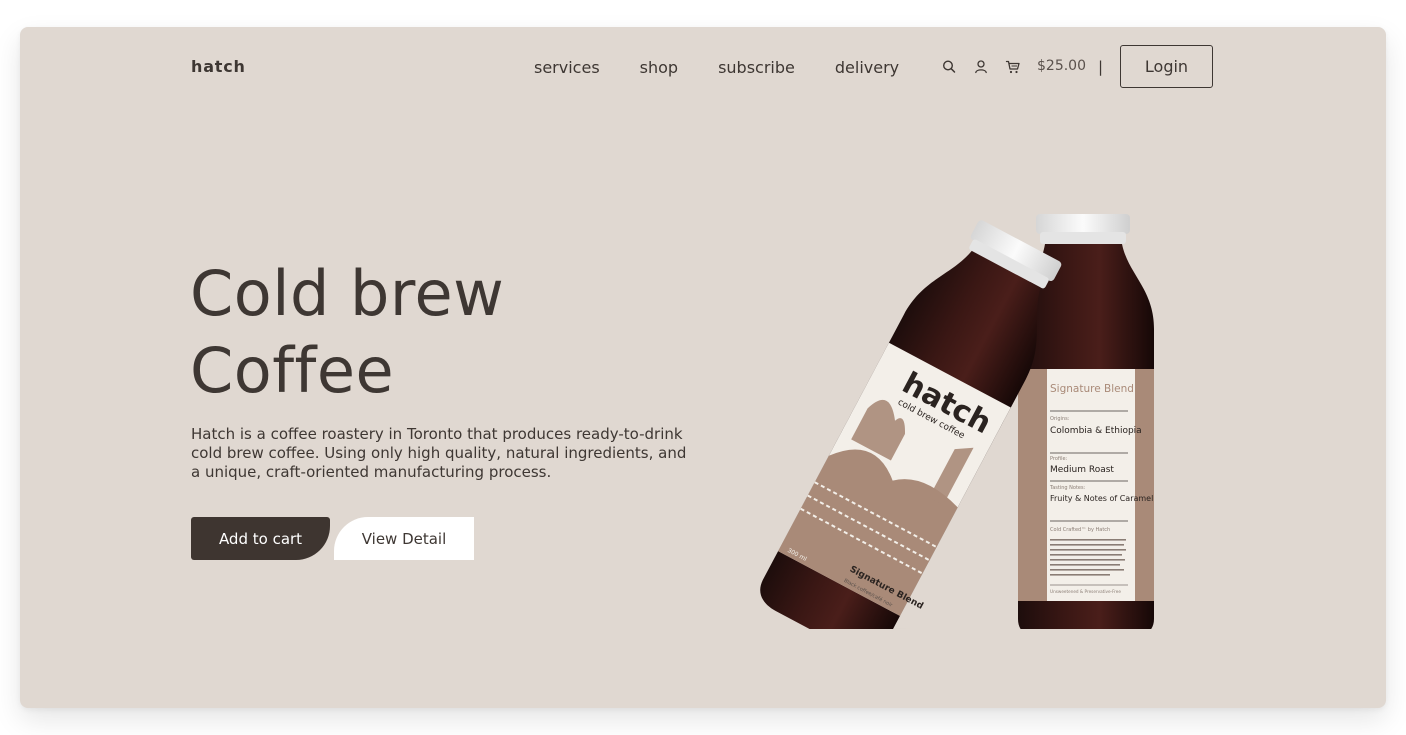 The width and height of the screenshot is (1406, 735). What do you see at coordinates (347, 332) in the screenshot?
I see `hero-title: Cold brew Coffee` at bounding box center [347, 332].